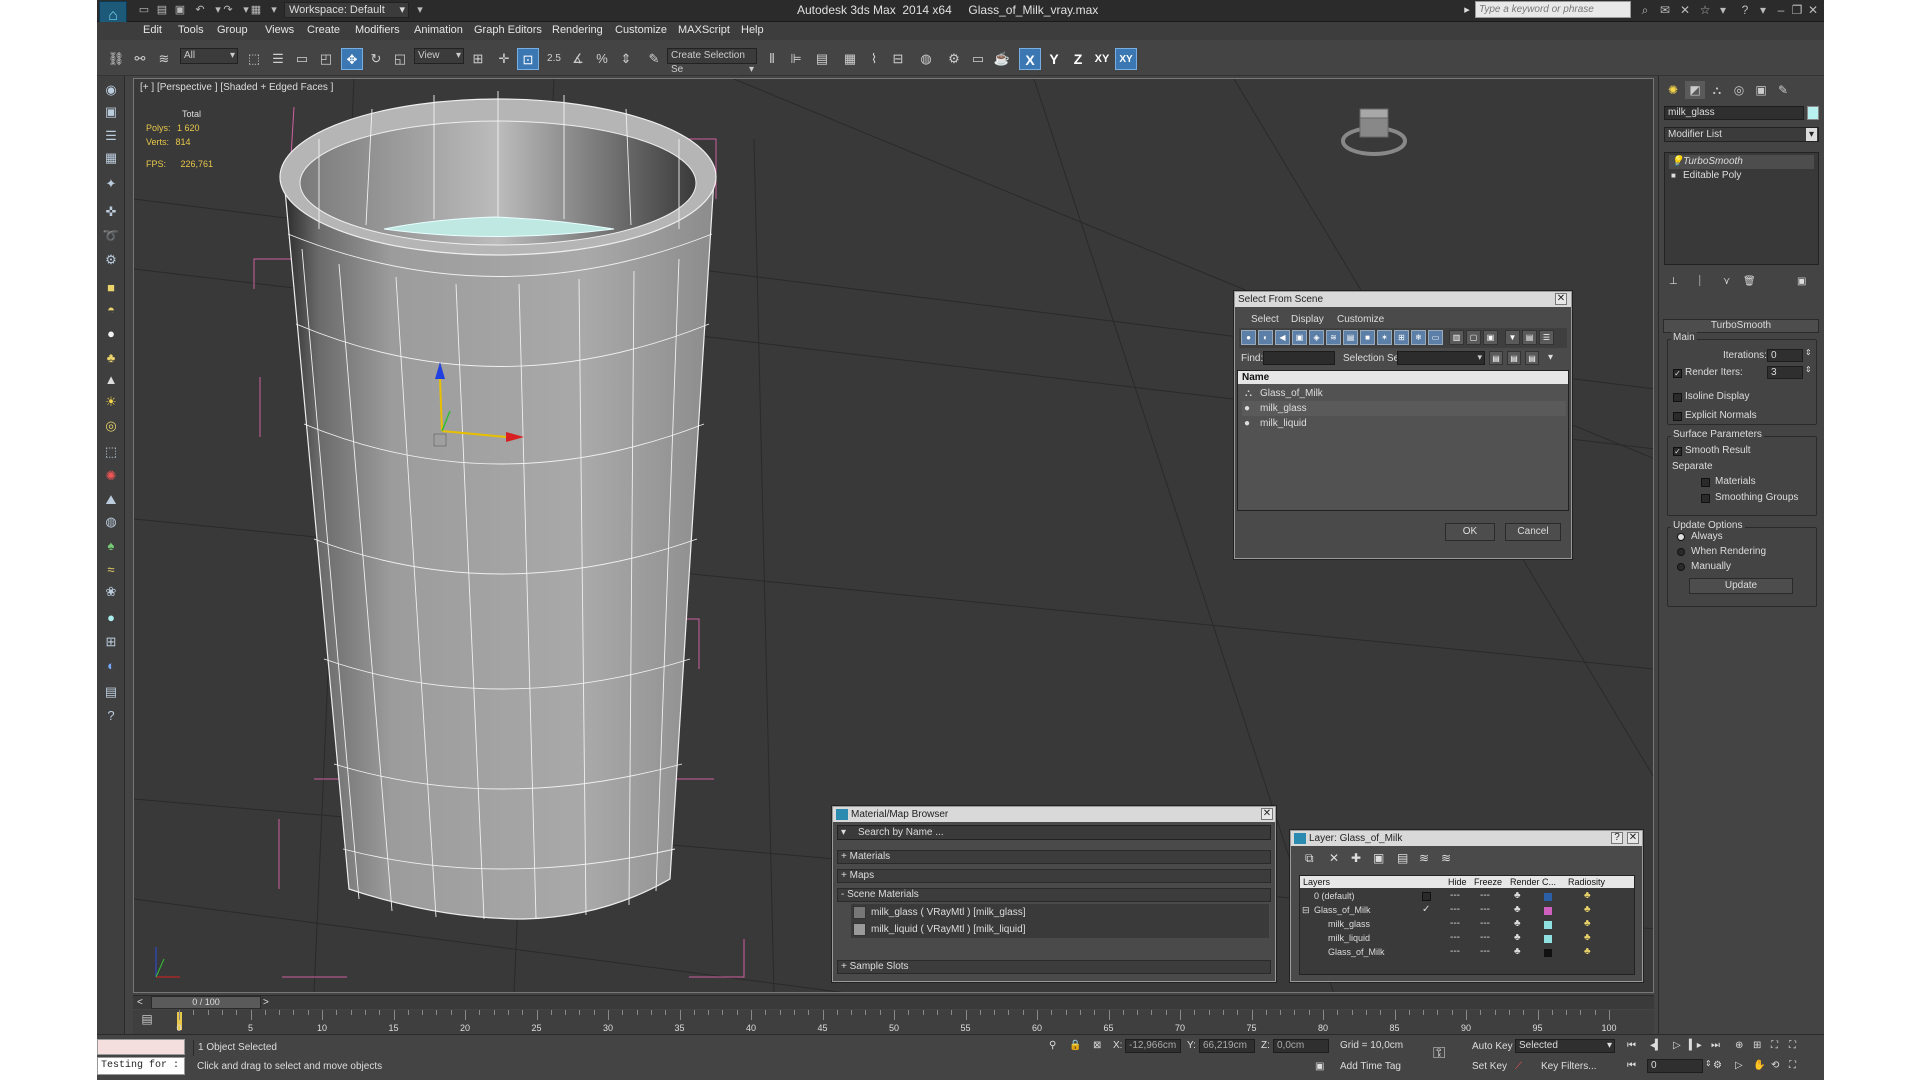 The width and height of the screenshot is (1920, 1080). What do you see at coordinates (1441, 358) in the screenshot?
I see `selection-set-dropdown: ▾` at bounding box center [1441, 358].